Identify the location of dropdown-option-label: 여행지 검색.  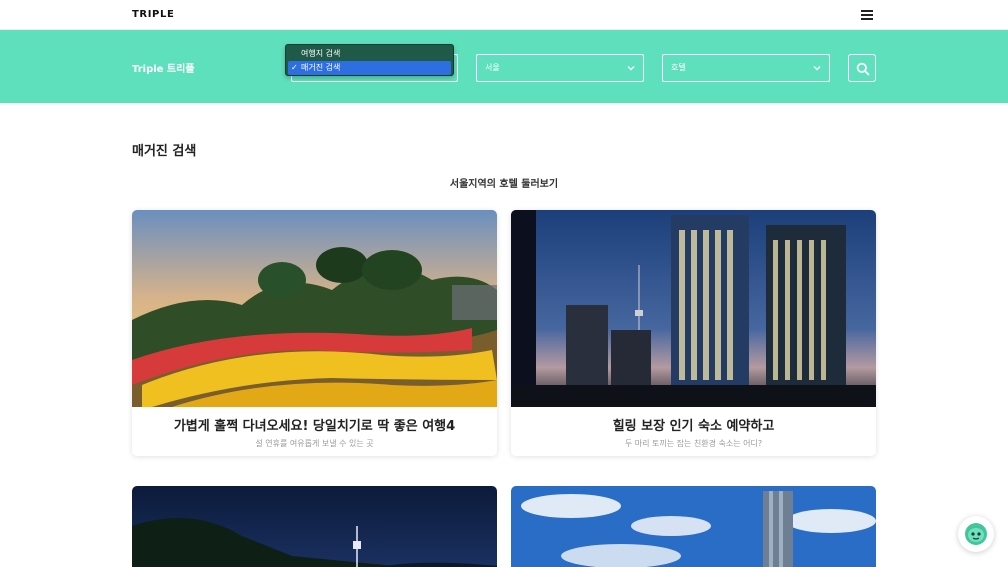
(321, 53).